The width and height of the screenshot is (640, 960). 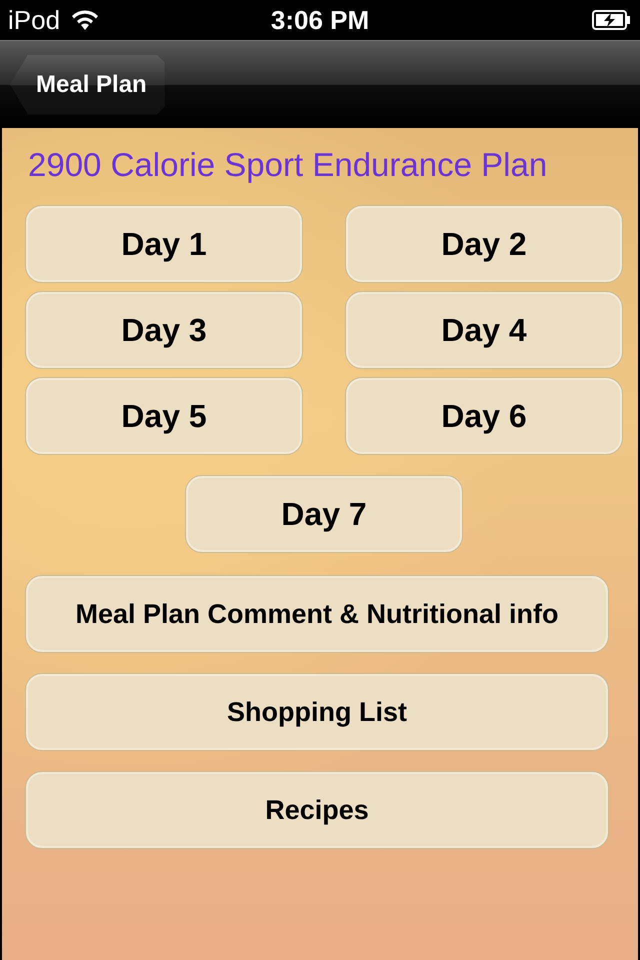 I want to click on day-button: Day 1, so click(x=164, y=244).